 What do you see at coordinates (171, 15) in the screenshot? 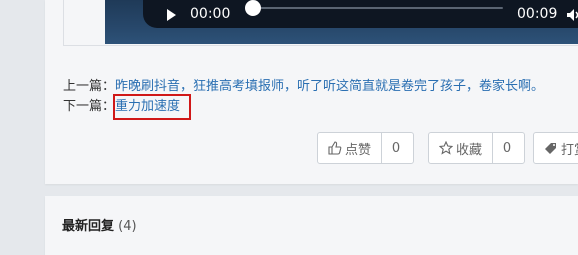
I see `play-icon` at bounding box center [171, 15].